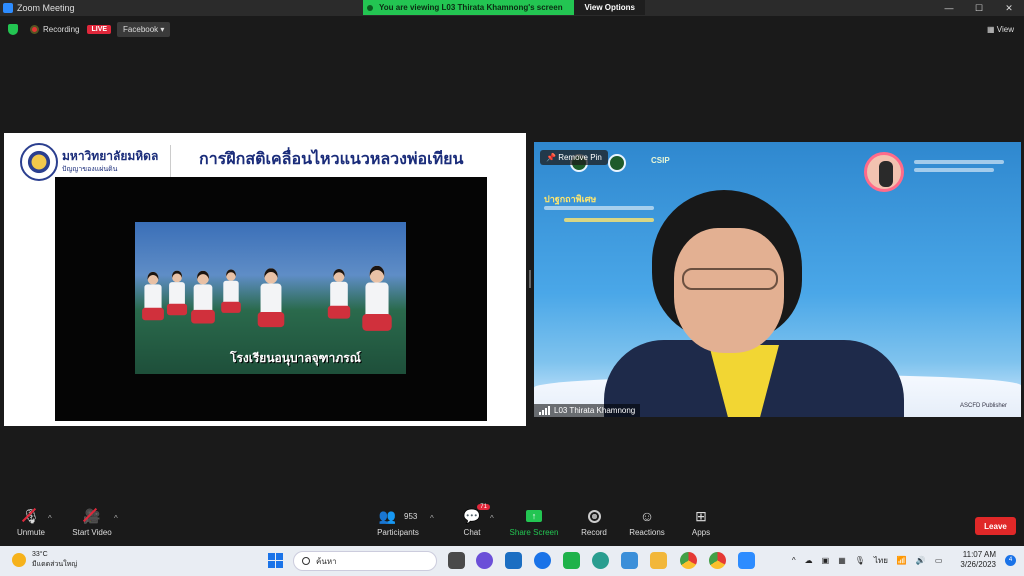 The height and width of the screenshot is (576, 1024). I want to click on minimize-button: —, so click(949, 8).